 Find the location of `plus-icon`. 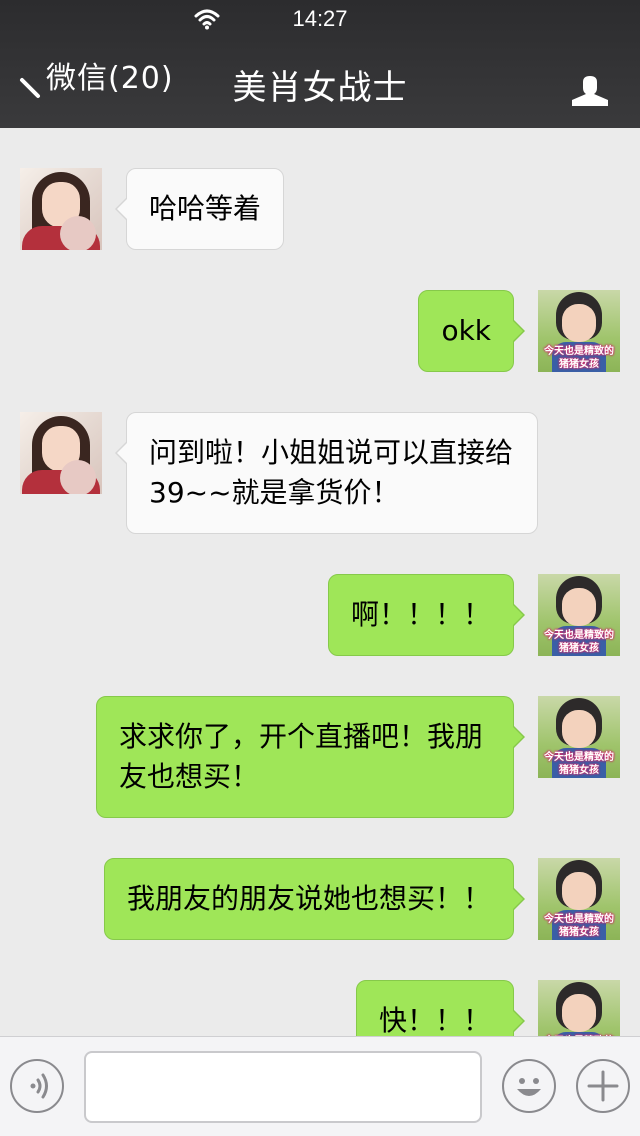

plus-icon is located at coordinates (603, 1086).